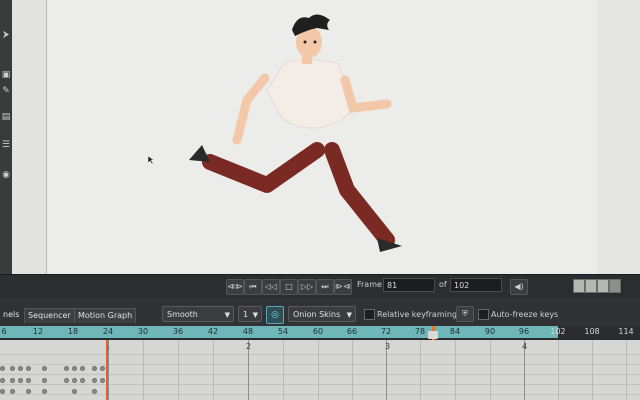  Describe the element at coordinates (249, 346) in the screenshot. I see `section-number: 2` at that location.